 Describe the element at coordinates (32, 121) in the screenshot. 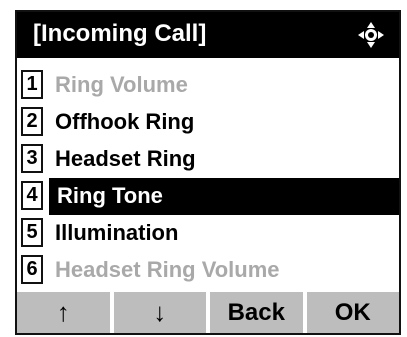

I see `menu-item-number: 2` at that location.